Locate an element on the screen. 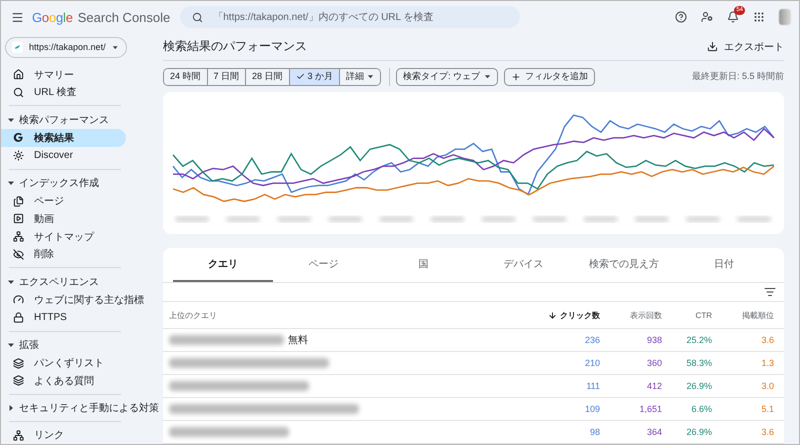  sidebar-item: よくある質問 is located at coordinates (63, 381).